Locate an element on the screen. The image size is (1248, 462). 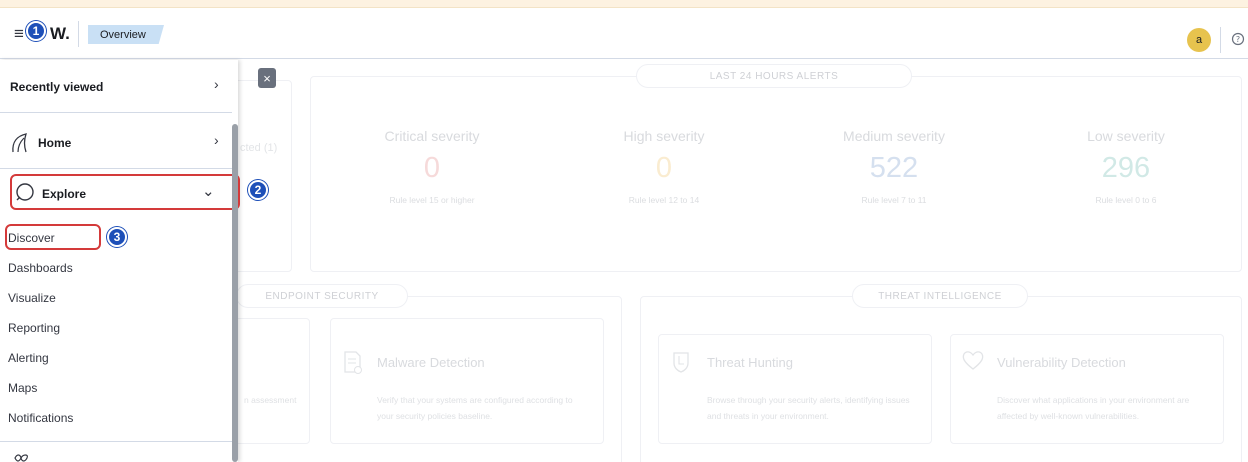
hamburger-menu-icon: ≡ is located at coordinates (19, 34).